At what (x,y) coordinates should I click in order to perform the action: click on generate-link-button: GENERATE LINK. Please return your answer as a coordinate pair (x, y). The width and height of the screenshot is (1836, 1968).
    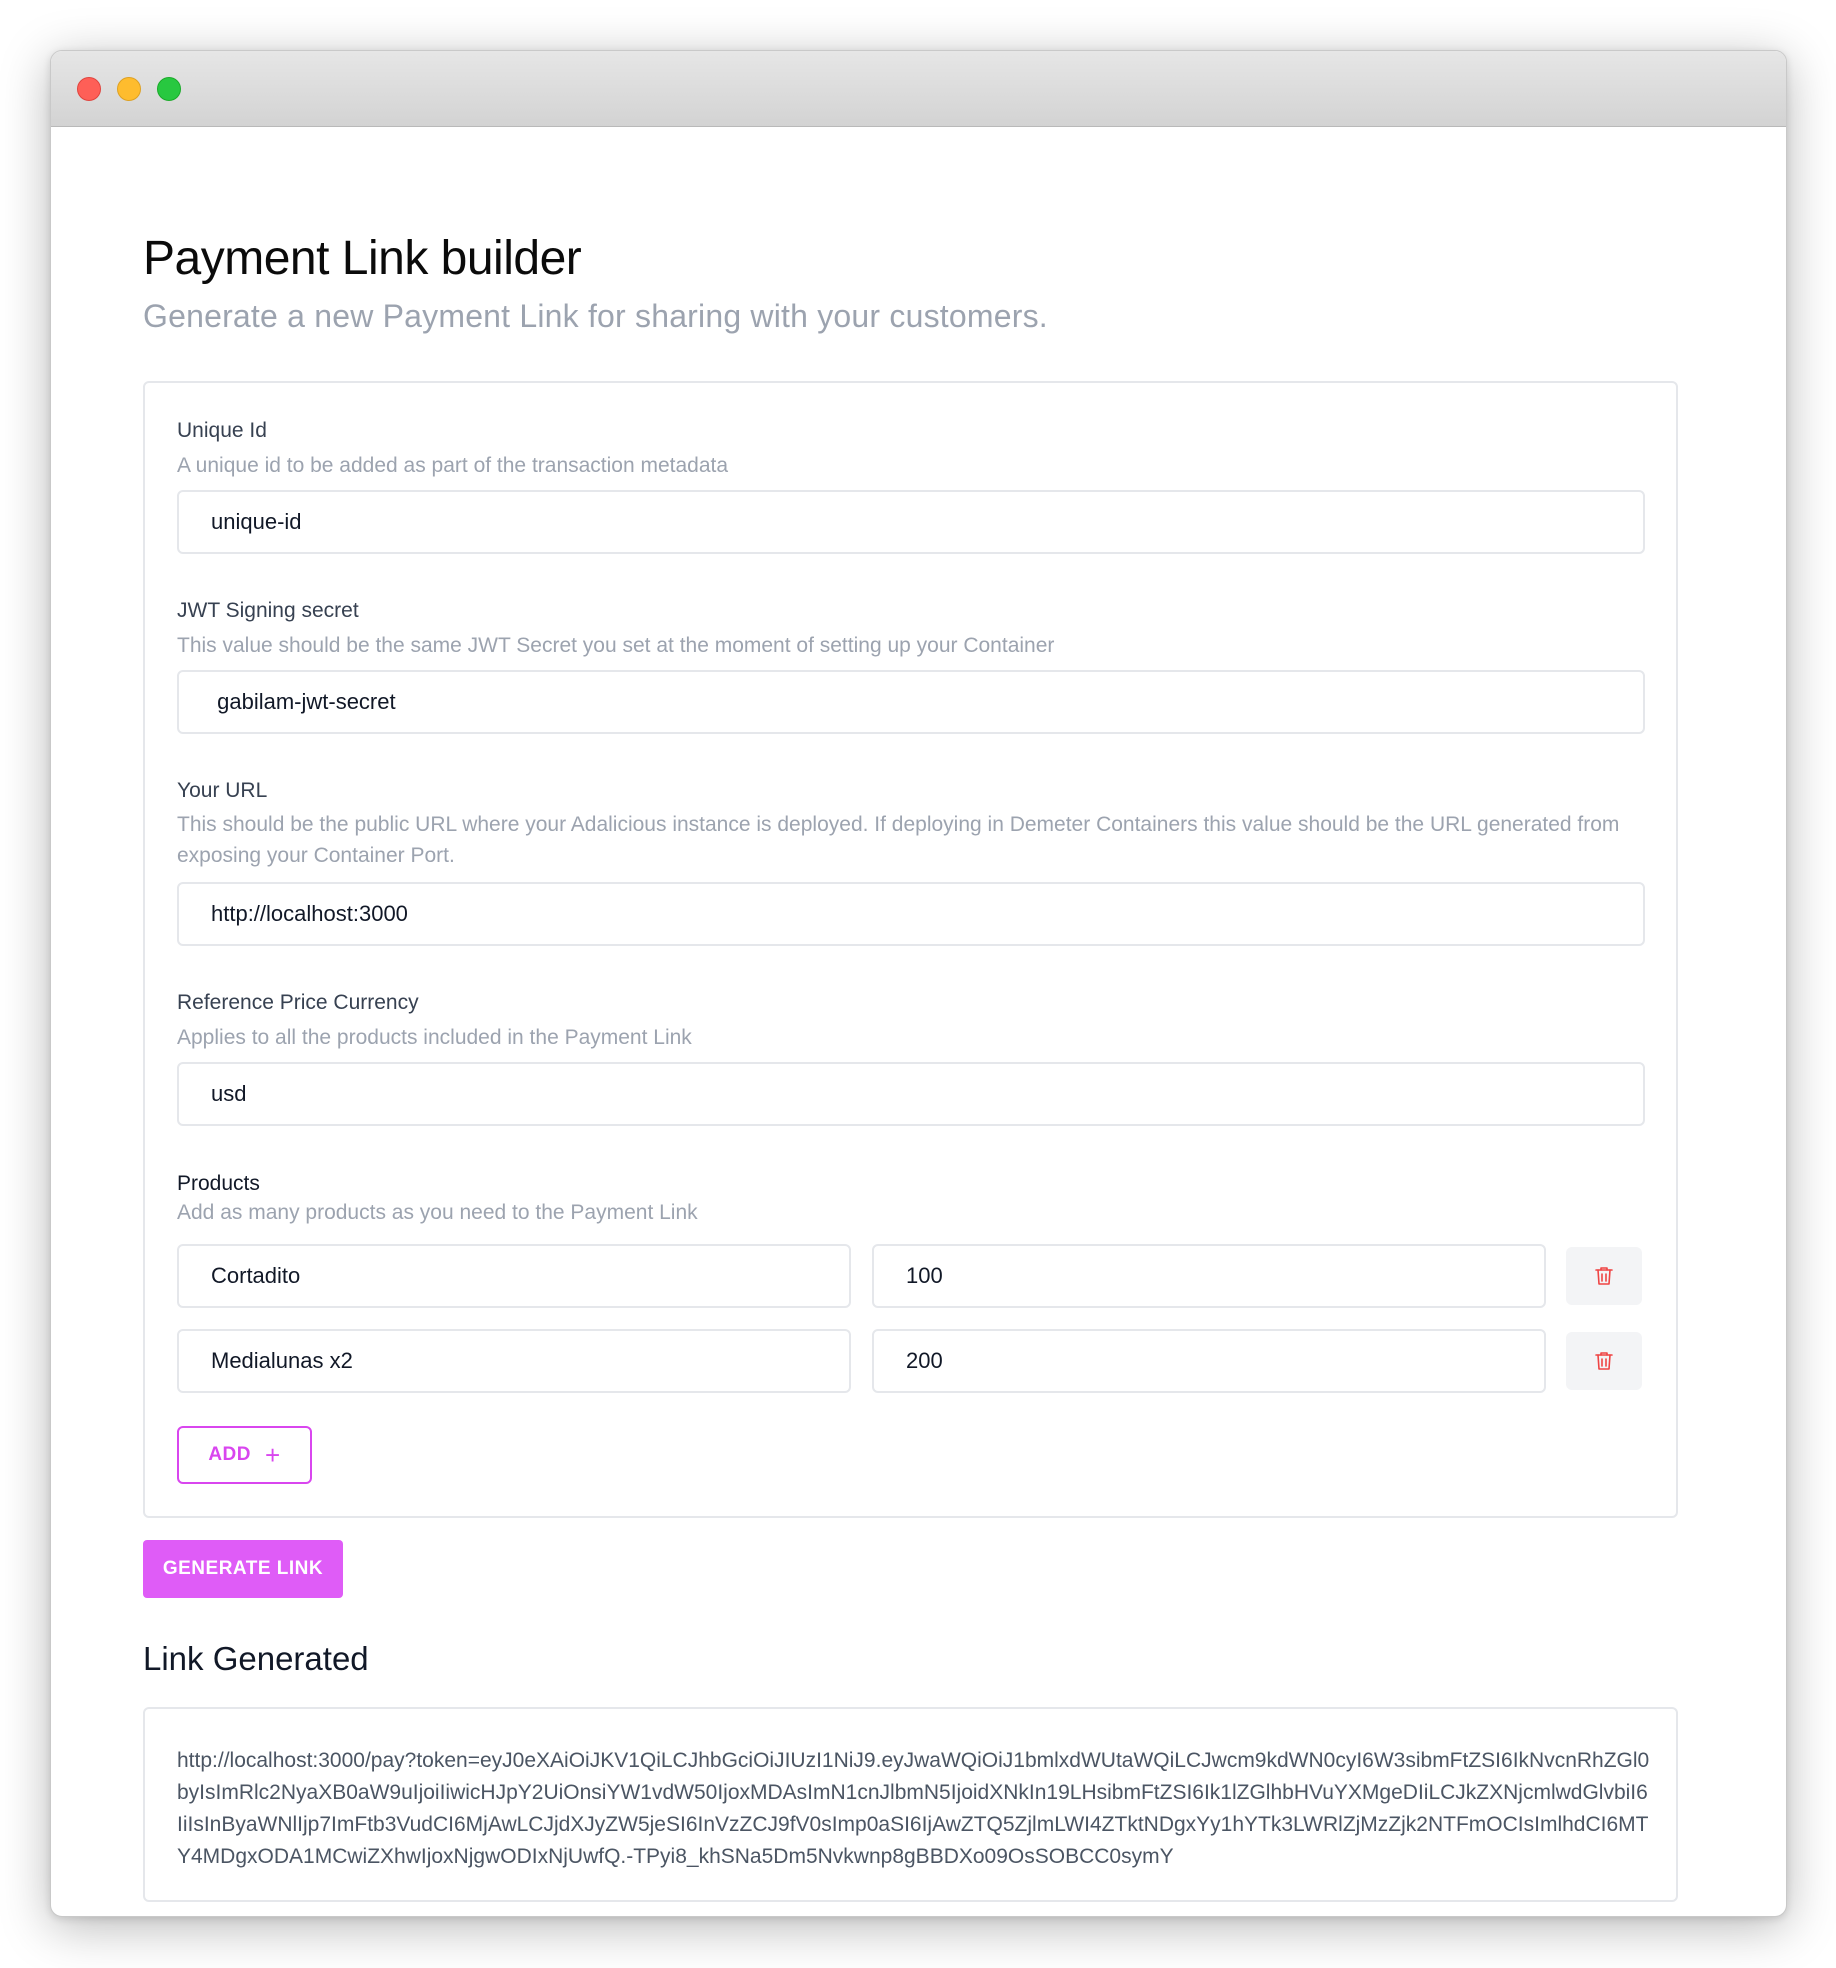
    Looking at the image, I should click on (243, 1569).